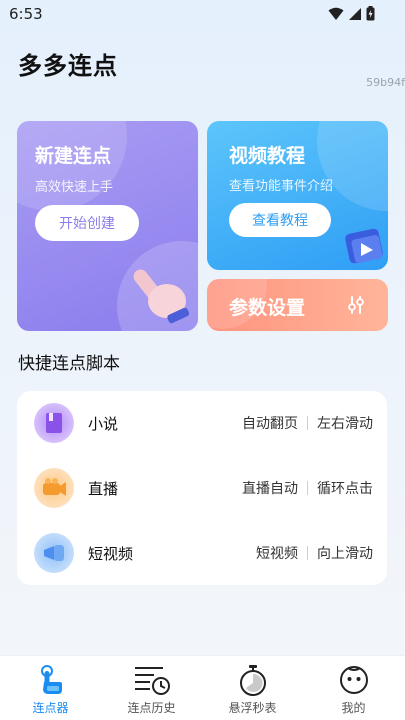 The width and height of the screenshot is (405, 720). Describe the element at coordinates (385, 82) in the screenshot. I see `device-code: 59b94f` at that location.